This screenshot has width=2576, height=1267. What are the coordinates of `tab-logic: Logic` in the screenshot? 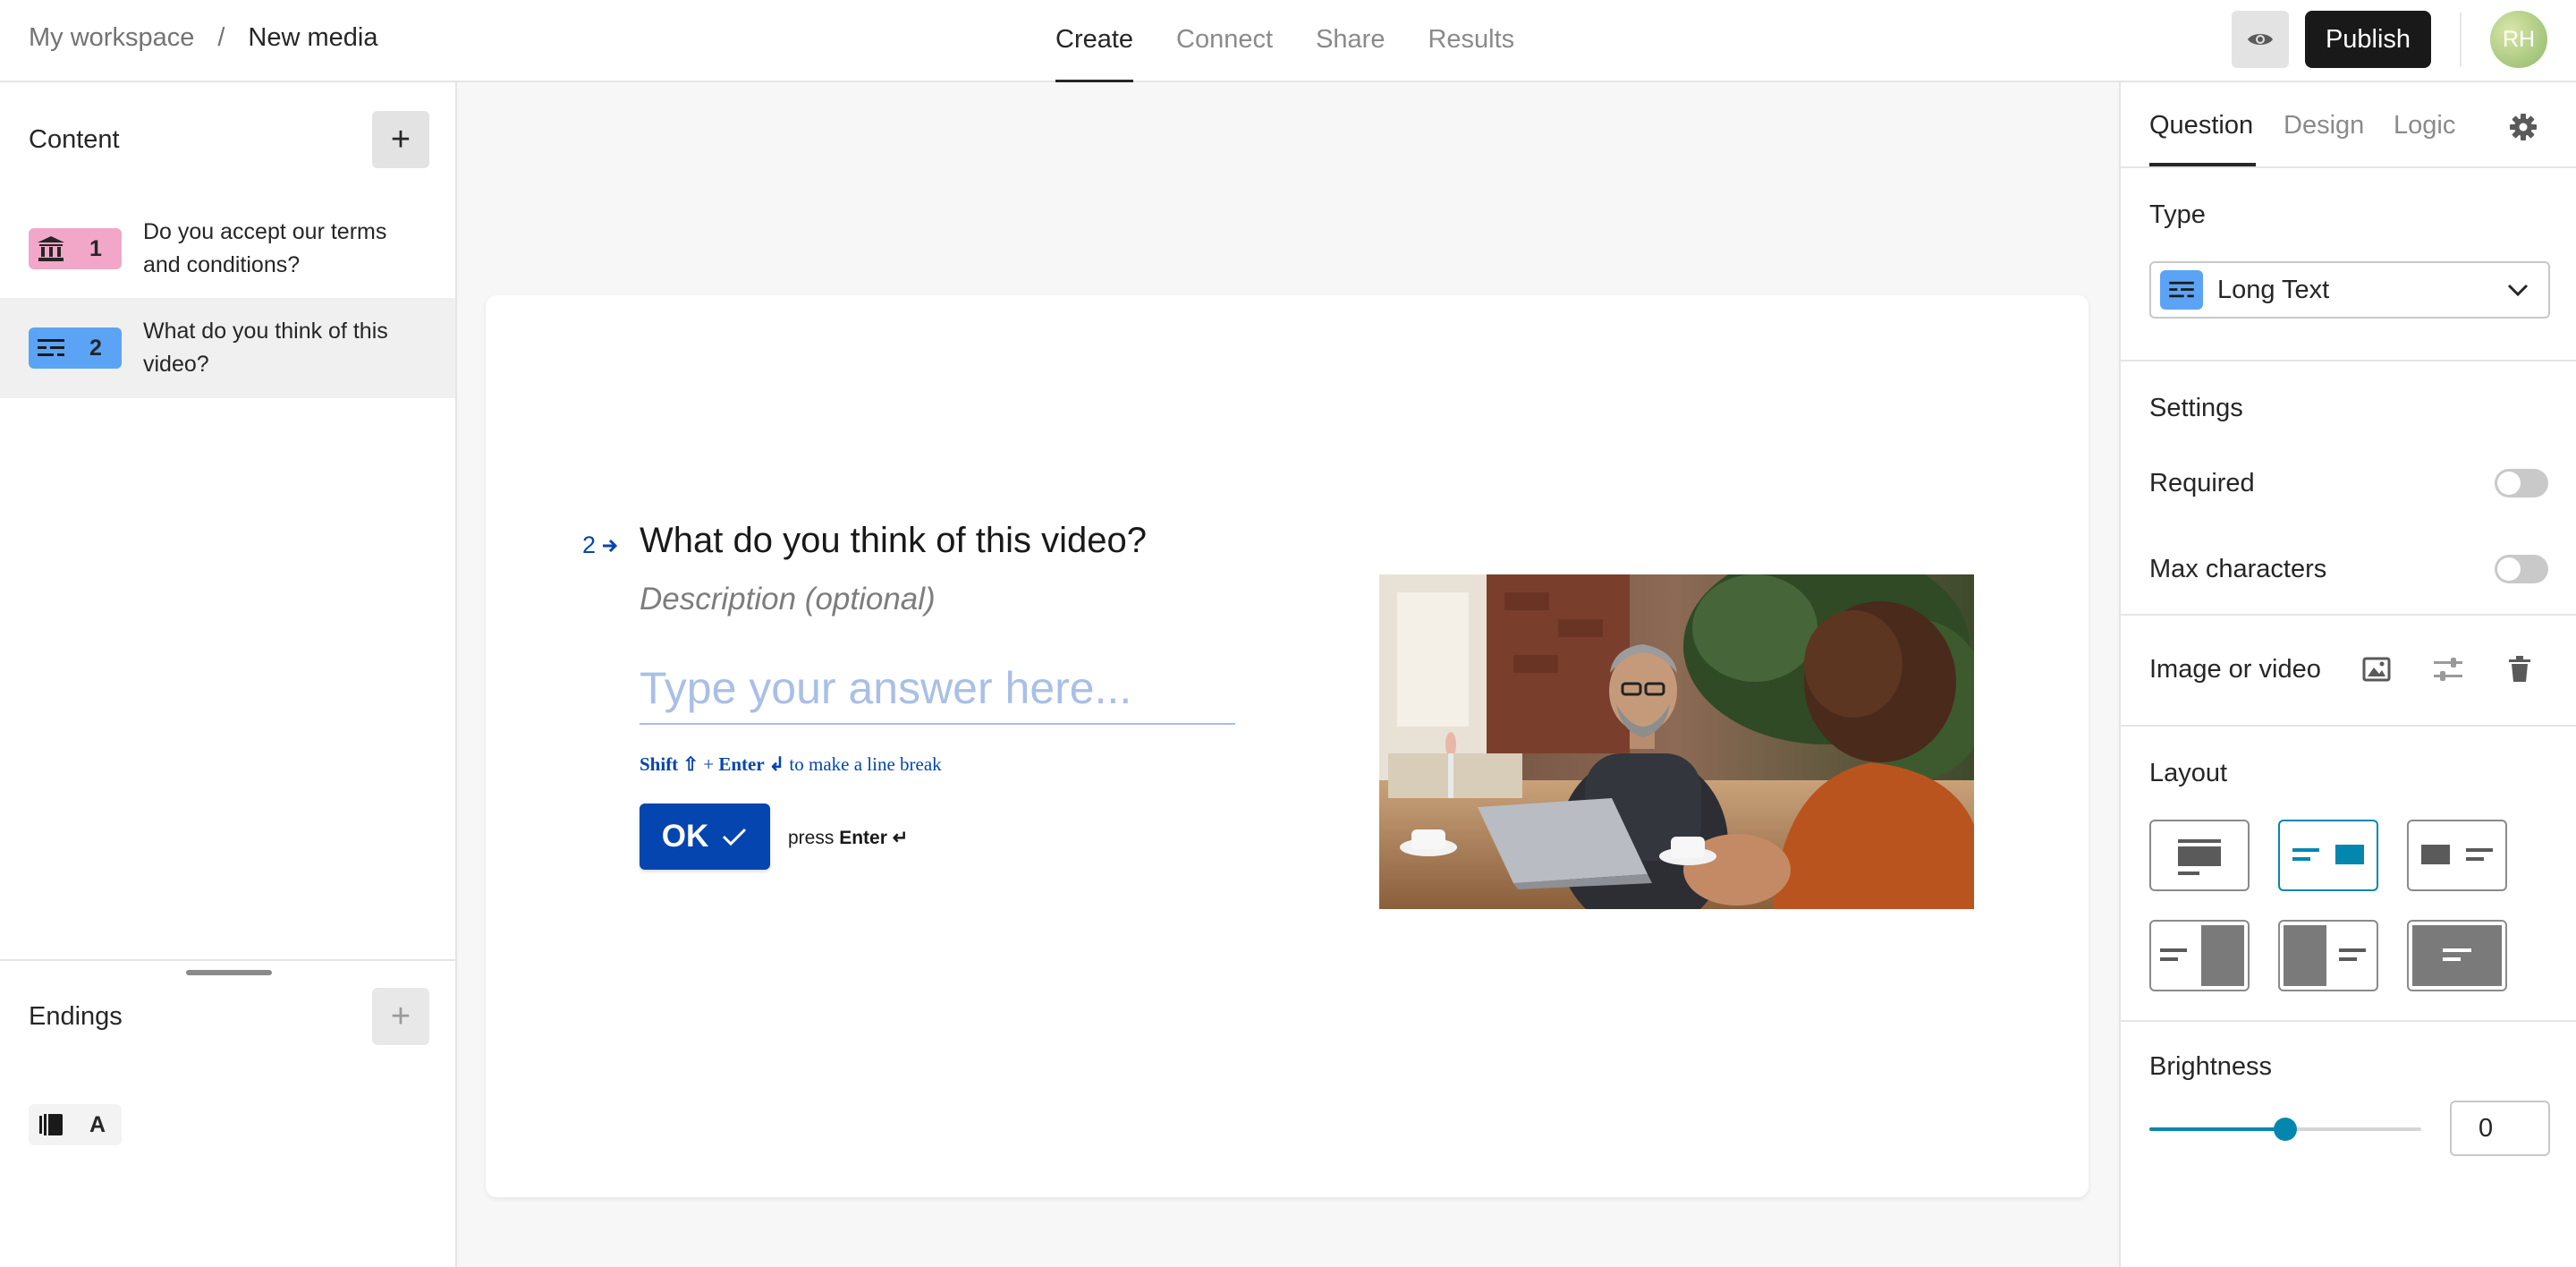 It's located at (2424, 125).